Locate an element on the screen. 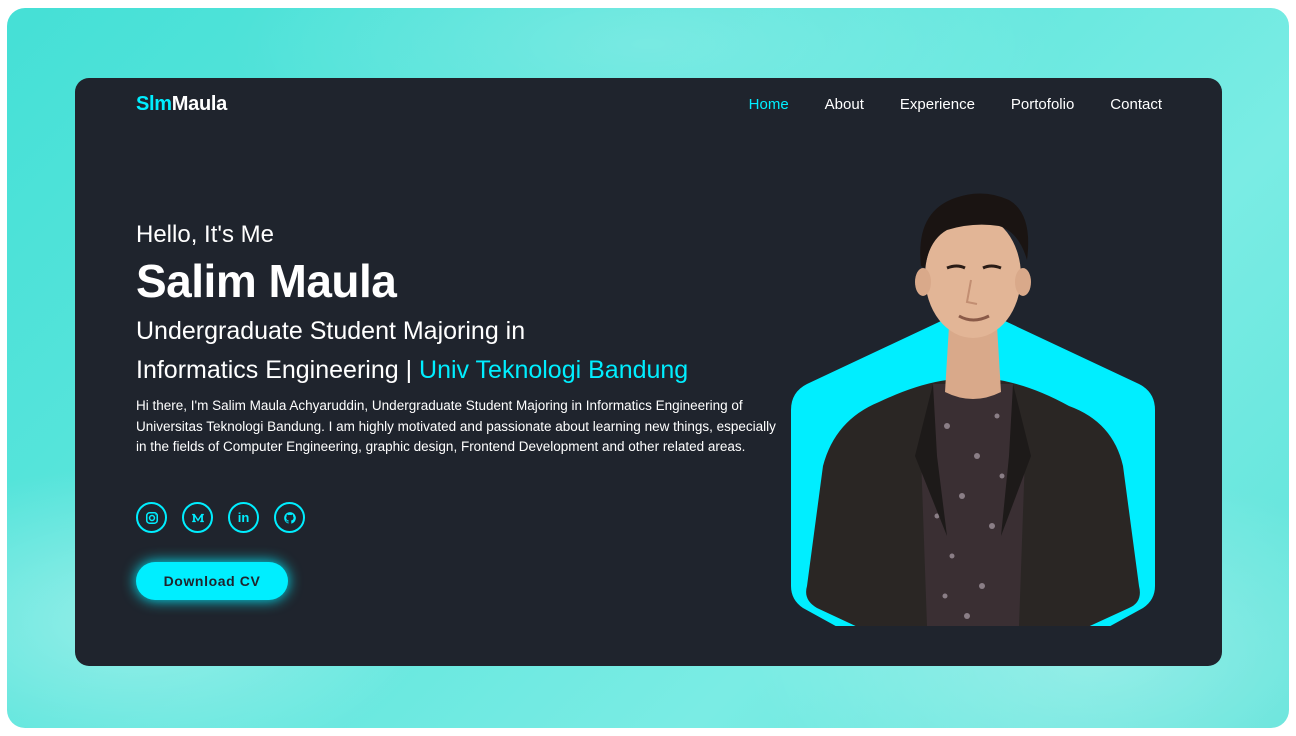 The height and width of the screenshot is (736, 1296). instagram-link is located at coordinates (151, 517).